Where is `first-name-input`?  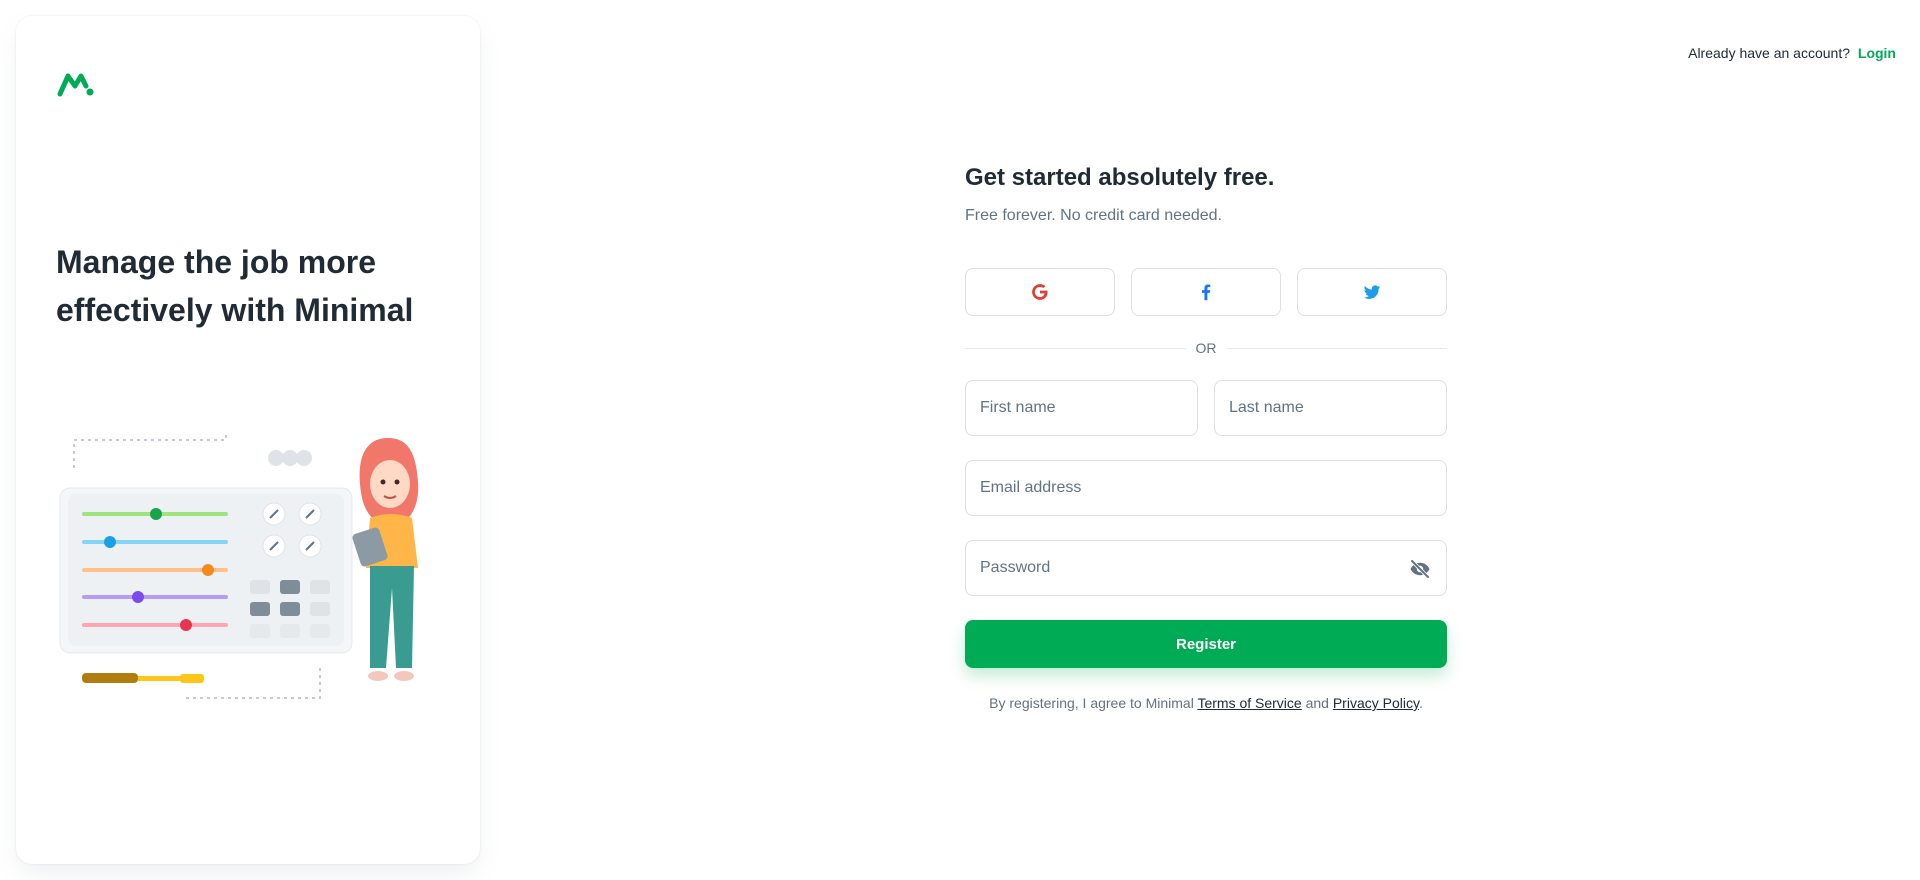 first-name-input is located at coordinates (1081, 408).